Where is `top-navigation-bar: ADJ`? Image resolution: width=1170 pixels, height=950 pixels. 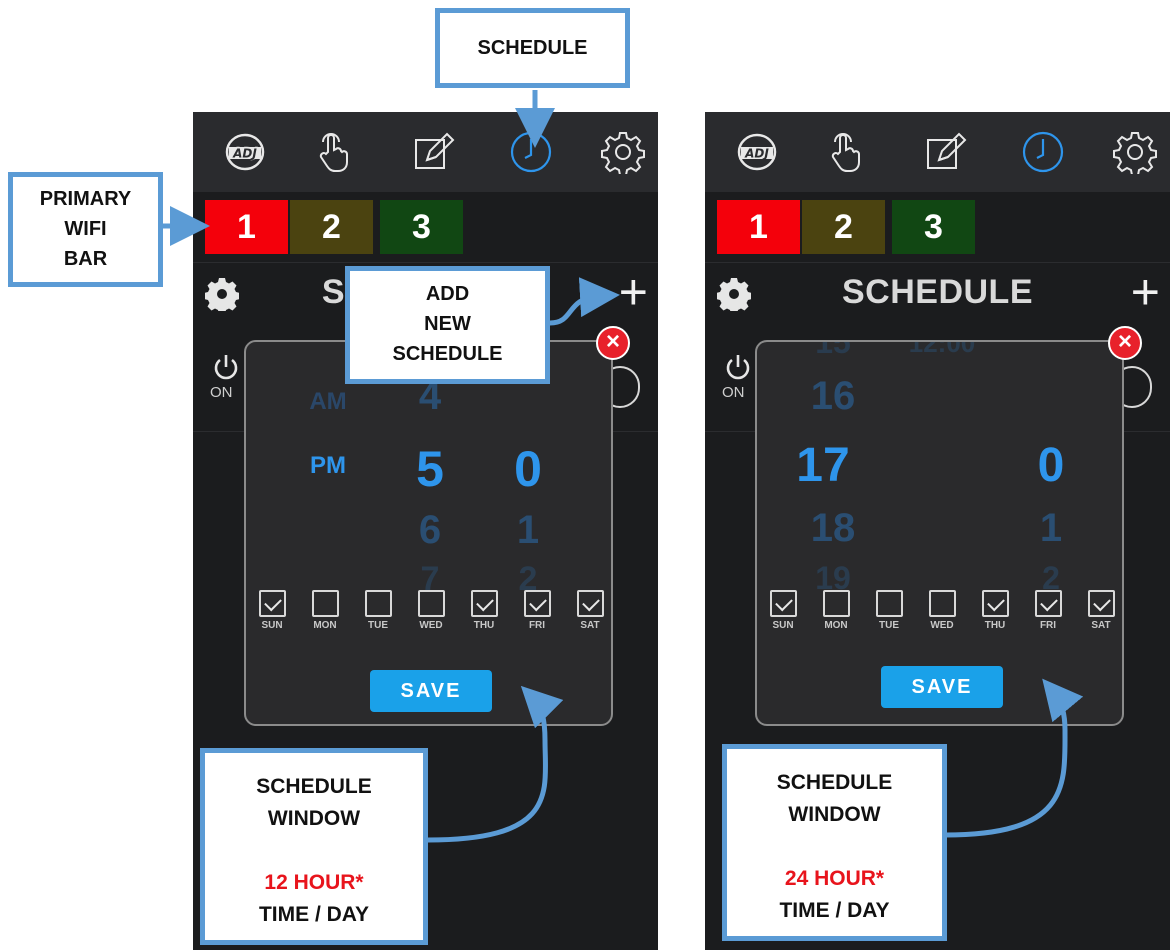
top-navigation-bar: ADJ is located at coordinates (937, 152).